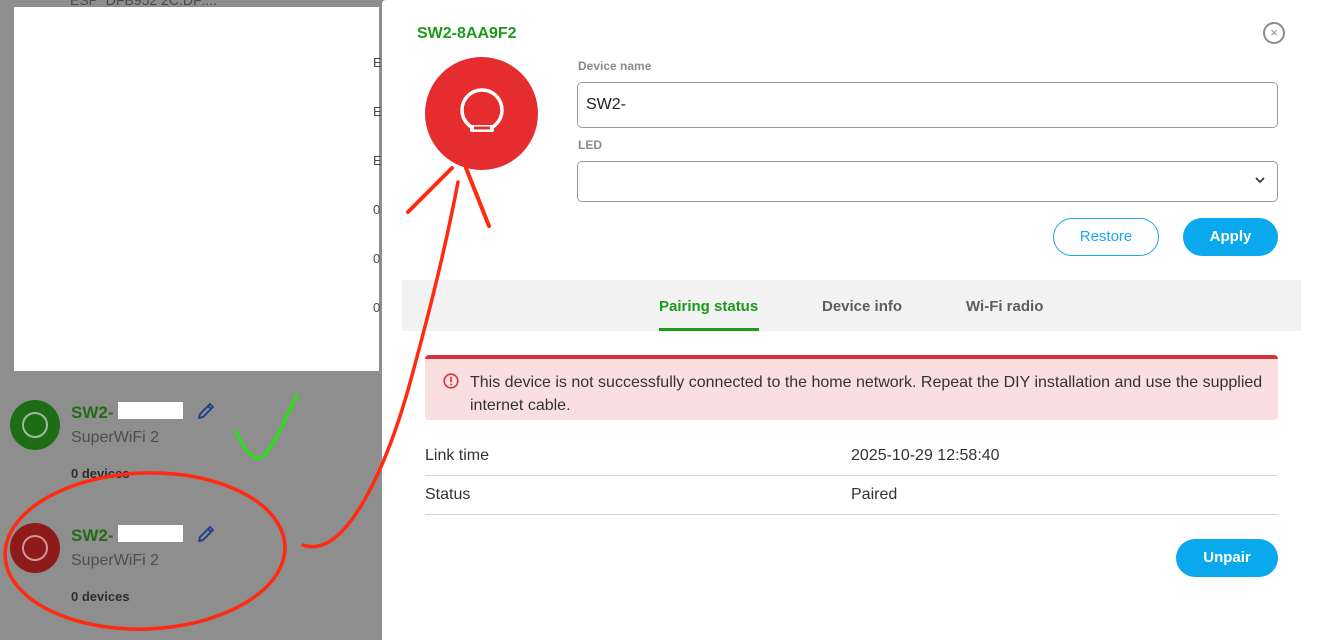  I want to click on tab-bar: Pairing status Device info Wi-Fi radio, so click(851, 305).